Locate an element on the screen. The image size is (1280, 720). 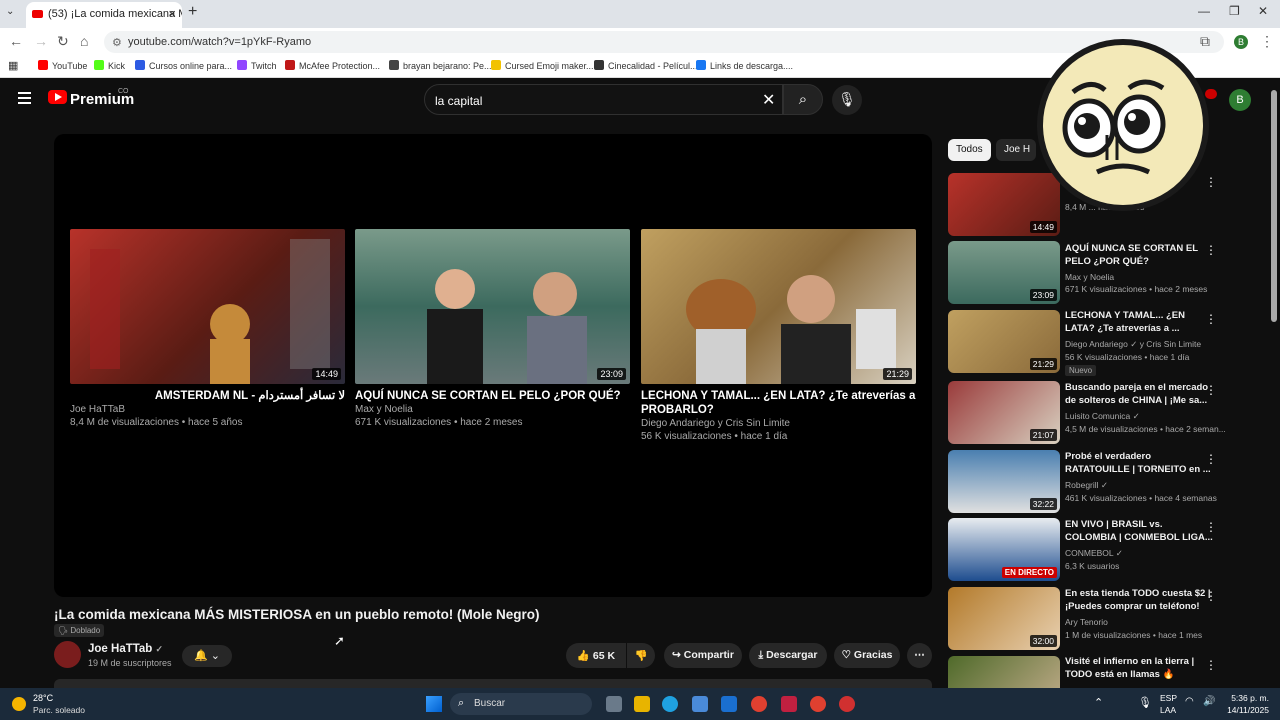
end-card-thumbnail: 14:49 is located at coordinates (207, 306).